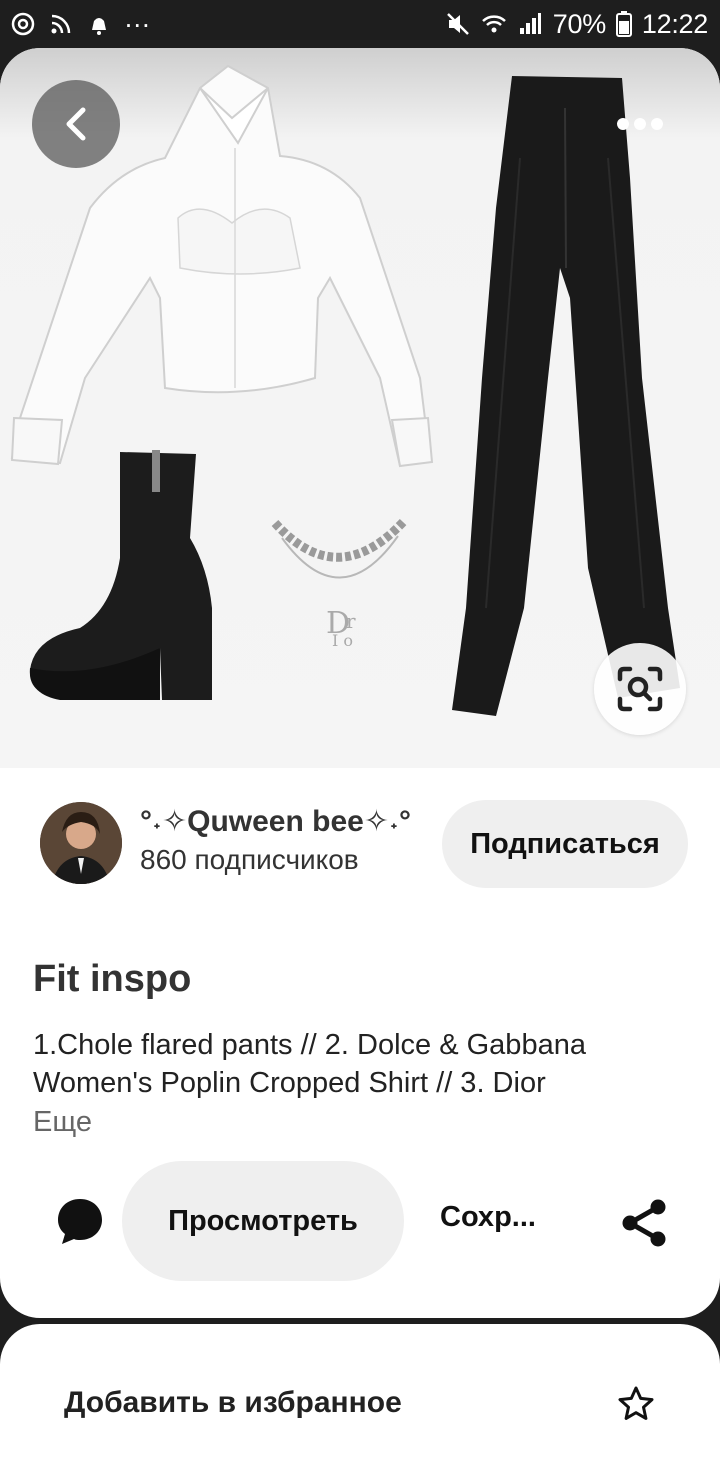  What do you see at coordinates (640, 124) in the screenshot?
I see `more-options-button` at bounding box center [640, 124].